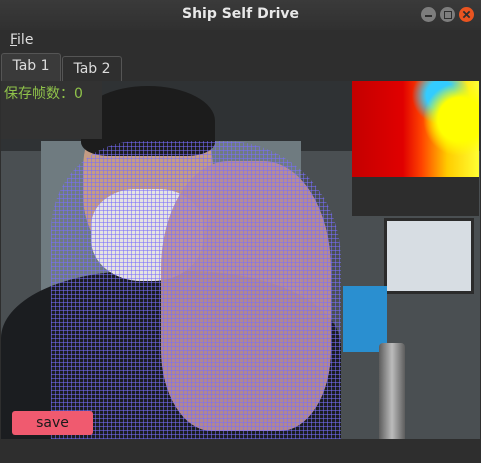  What do you see at coordinates (92, 69) in the screenshot?
I see `tab-2: Tab 2` at bounding box center [92, 69].